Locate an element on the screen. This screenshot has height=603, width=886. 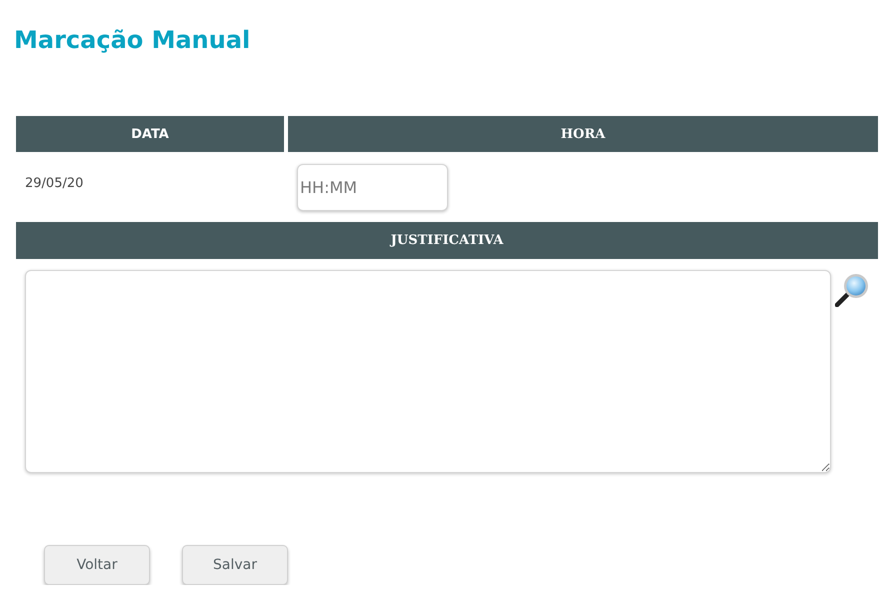
back-button: Voltar is located at coordinates (97, 565).